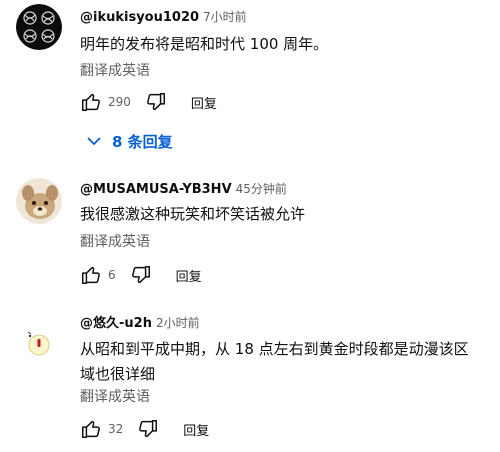  Describe the element at coordinates (142, 141) in the screenshot. I see `replies-count-label: 8 条回复` at that location.